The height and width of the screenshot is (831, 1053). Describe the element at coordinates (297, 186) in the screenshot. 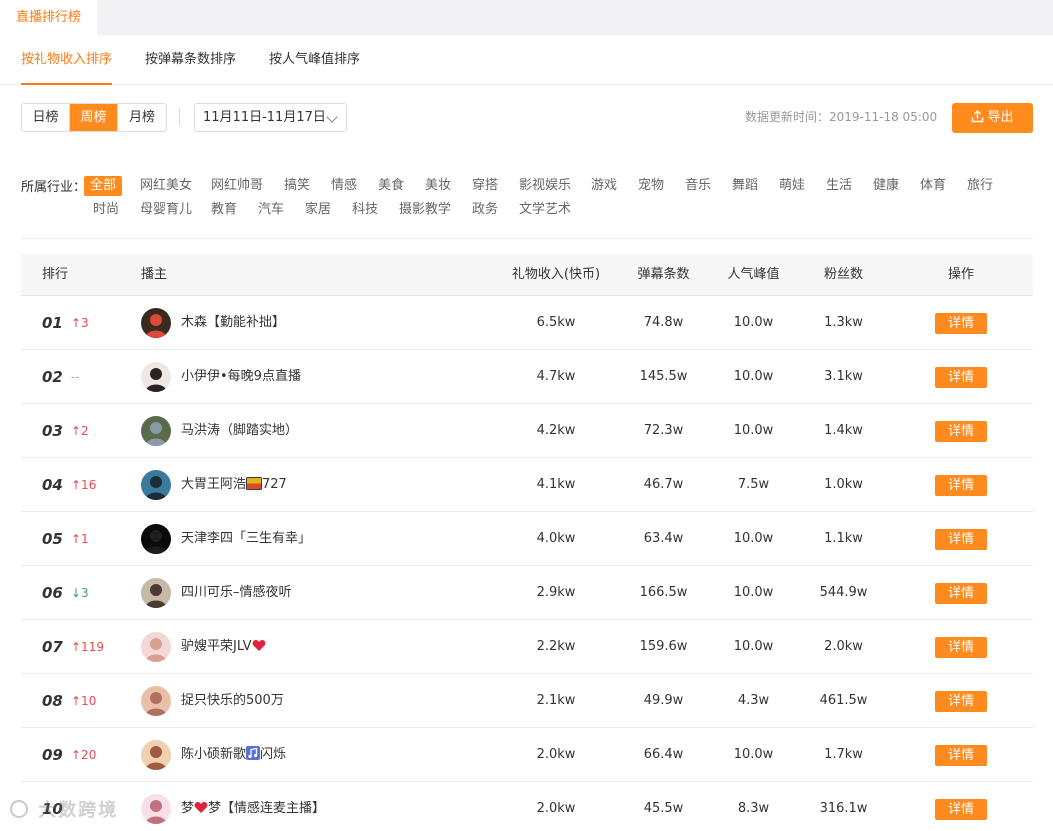

I see `industry-tag: 搞笑` at that location.